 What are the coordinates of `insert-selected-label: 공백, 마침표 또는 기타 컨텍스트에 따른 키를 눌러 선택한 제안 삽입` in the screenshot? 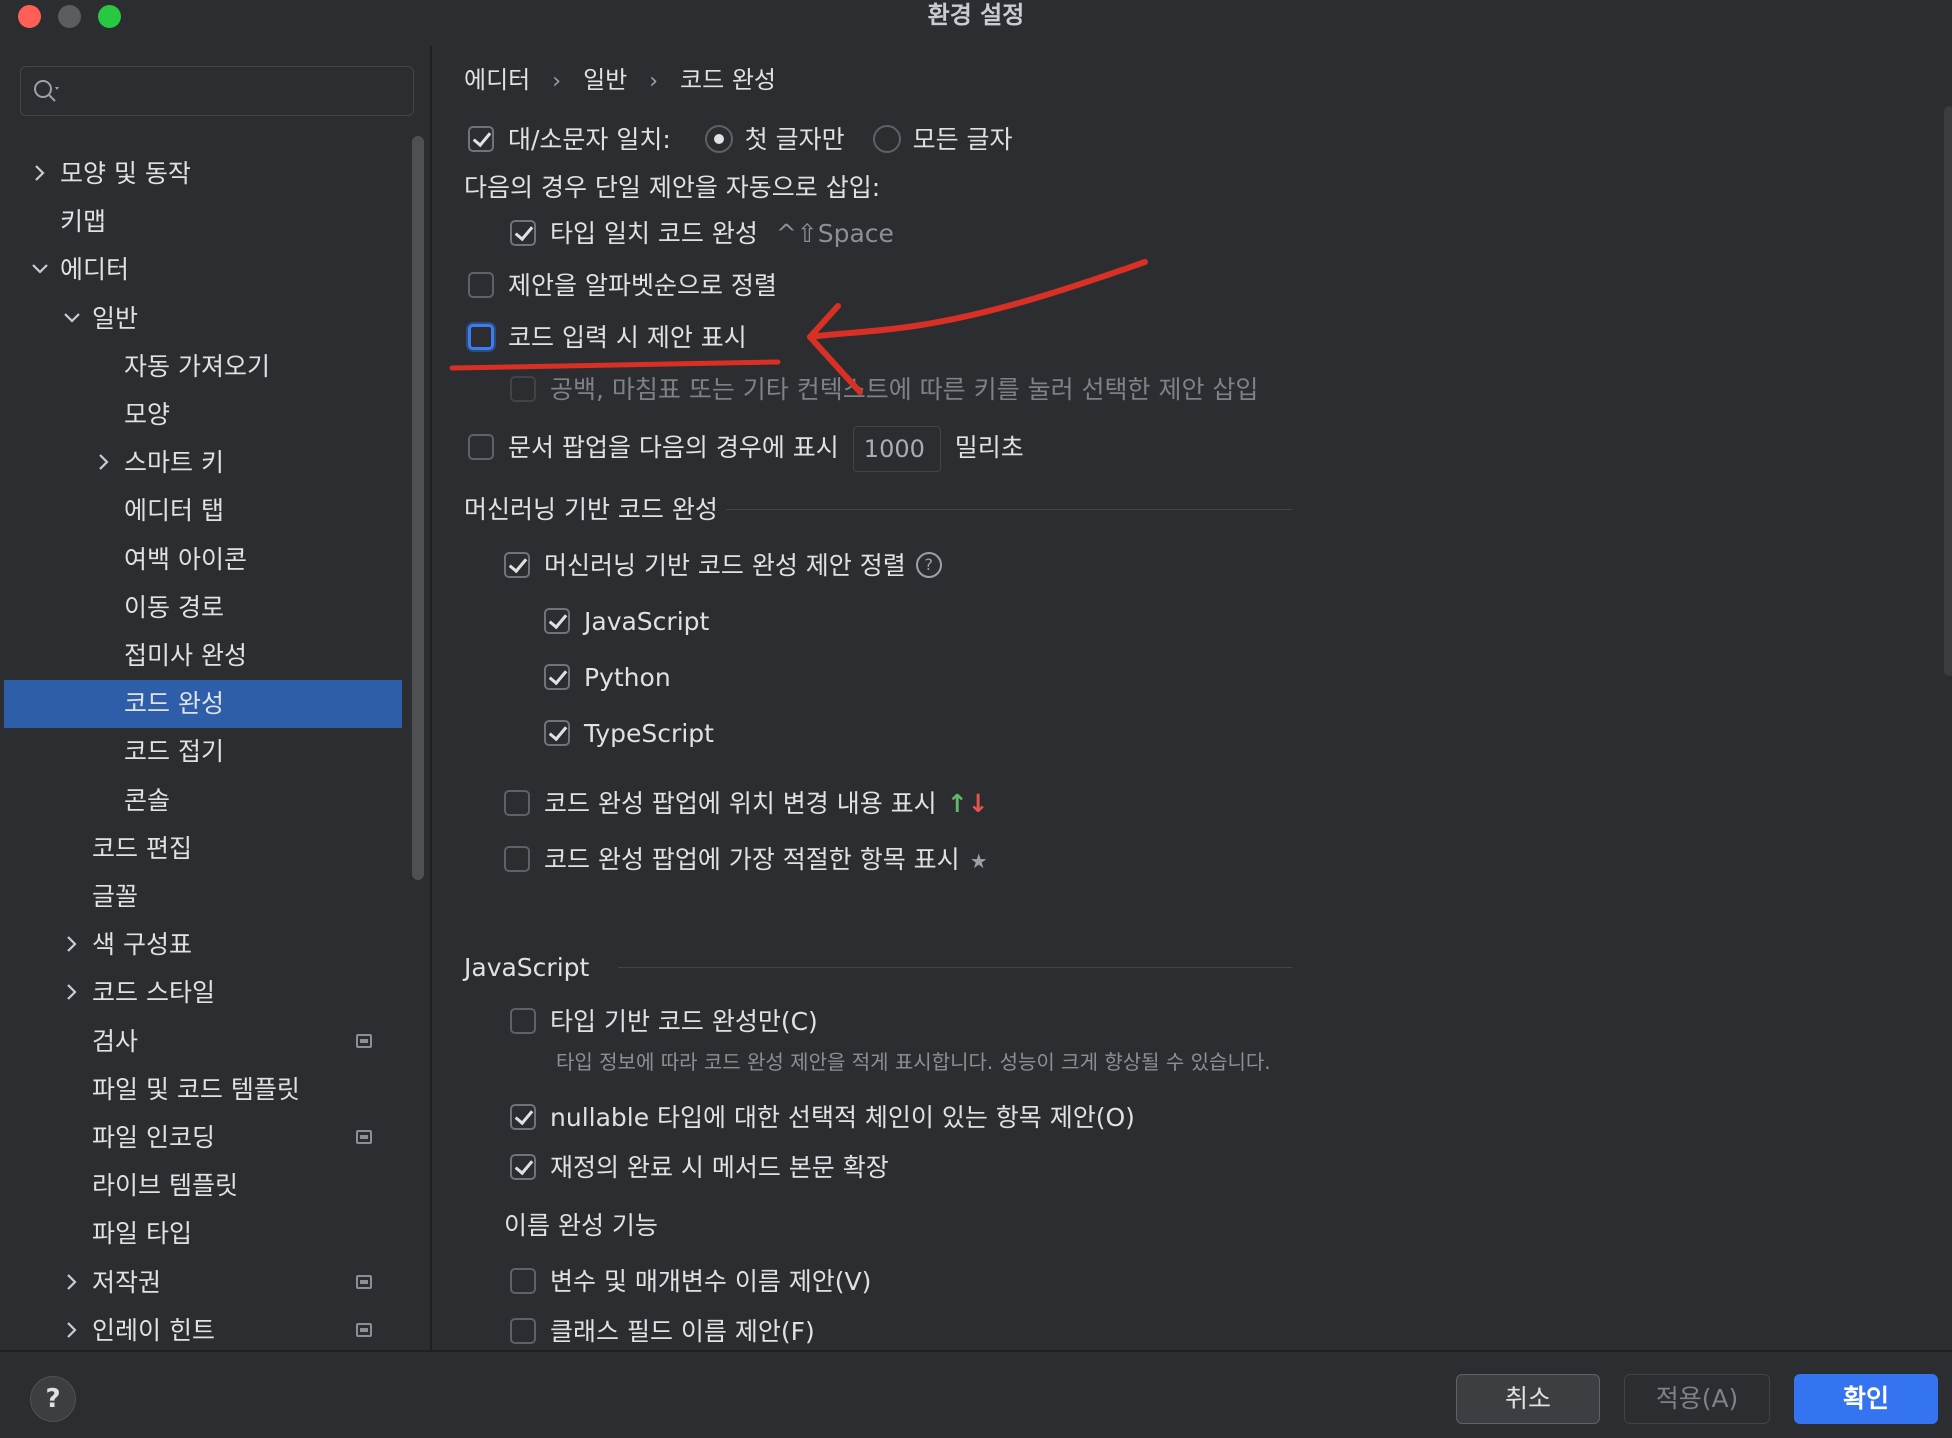 It's located at (904, 389).